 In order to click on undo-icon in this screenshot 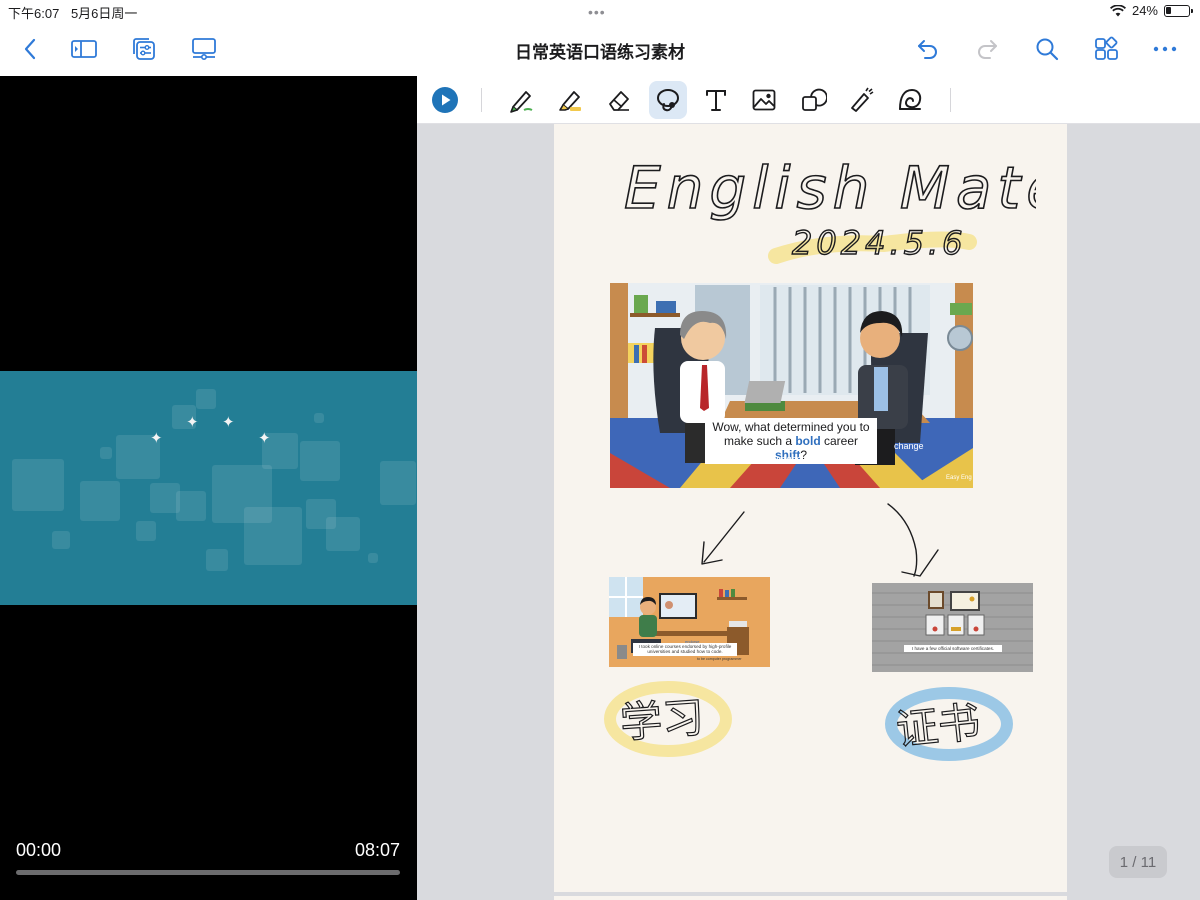, I will do `click(927, 49)`.